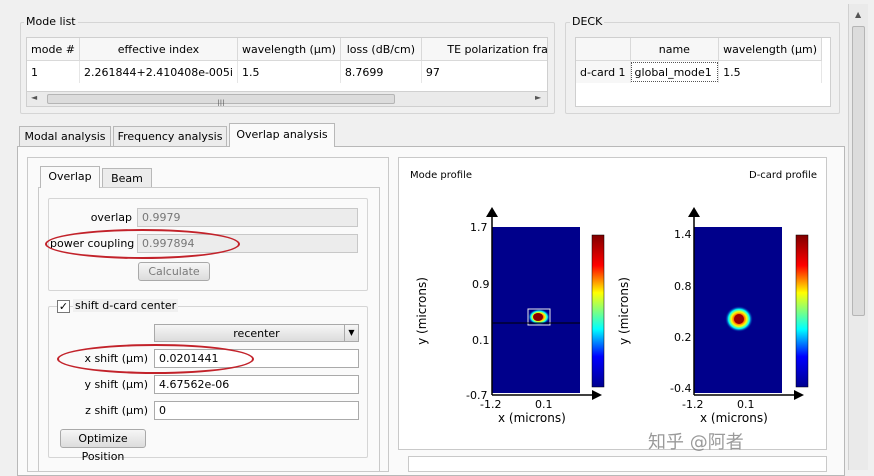 Image resolution: width=874 pixels, height=476 pixels. I want to click on cell-te-fraction: 97, so click(484, 71).